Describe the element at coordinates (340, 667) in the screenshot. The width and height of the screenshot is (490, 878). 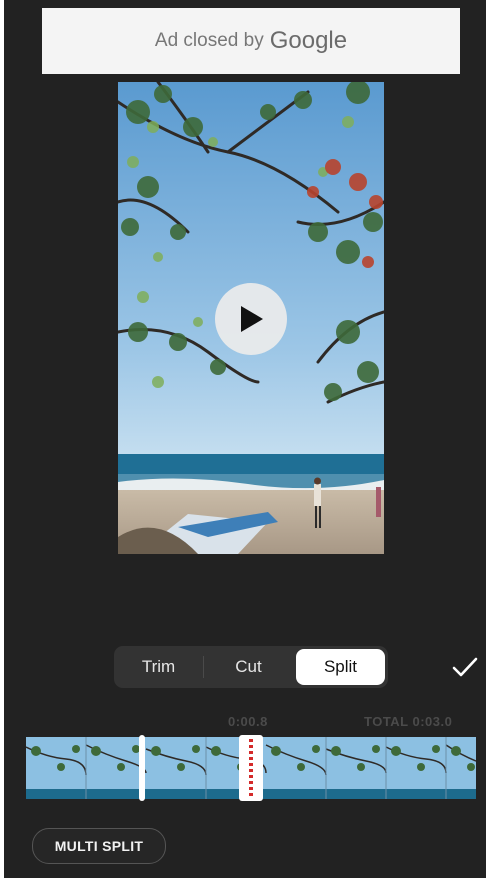
I see `tab-split: Split` at that location.